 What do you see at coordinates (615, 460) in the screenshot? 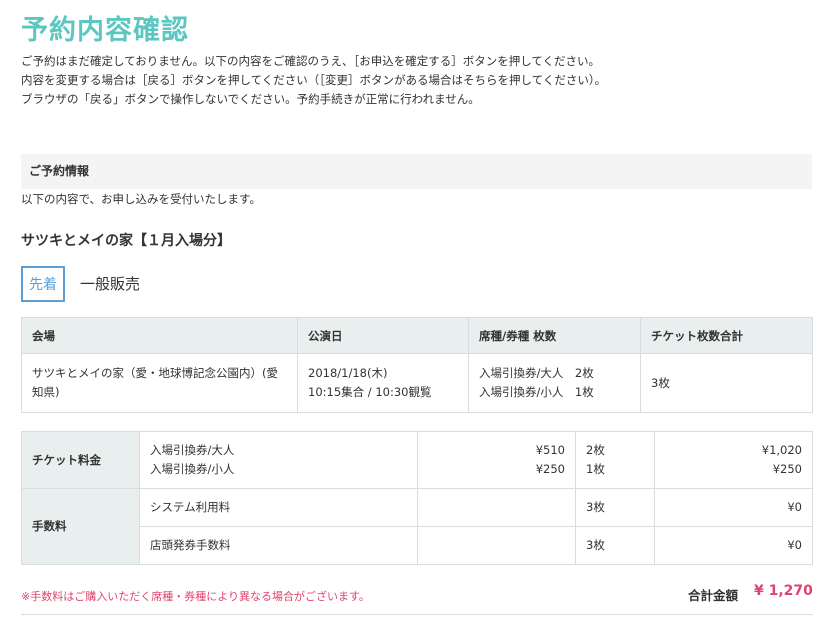
I see `qty-cell: 2枚 1枚` at bounding box center [615, 460].